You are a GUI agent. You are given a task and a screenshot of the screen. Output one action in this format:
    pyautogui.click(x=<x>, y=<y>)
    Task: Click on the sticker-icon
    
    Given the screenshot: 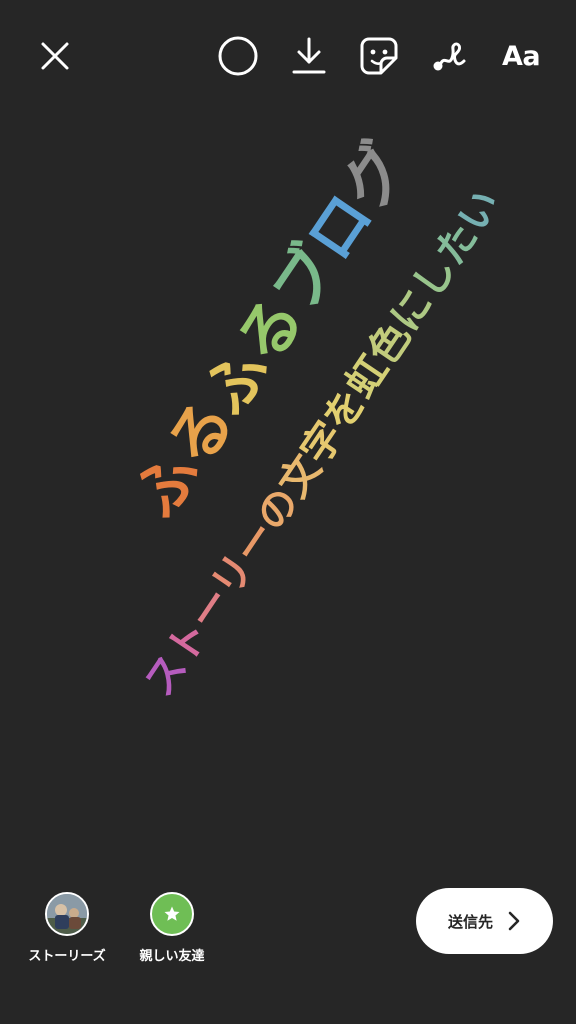 What is the action you would take?
    pyautogui.click(x=379, y=56)
    